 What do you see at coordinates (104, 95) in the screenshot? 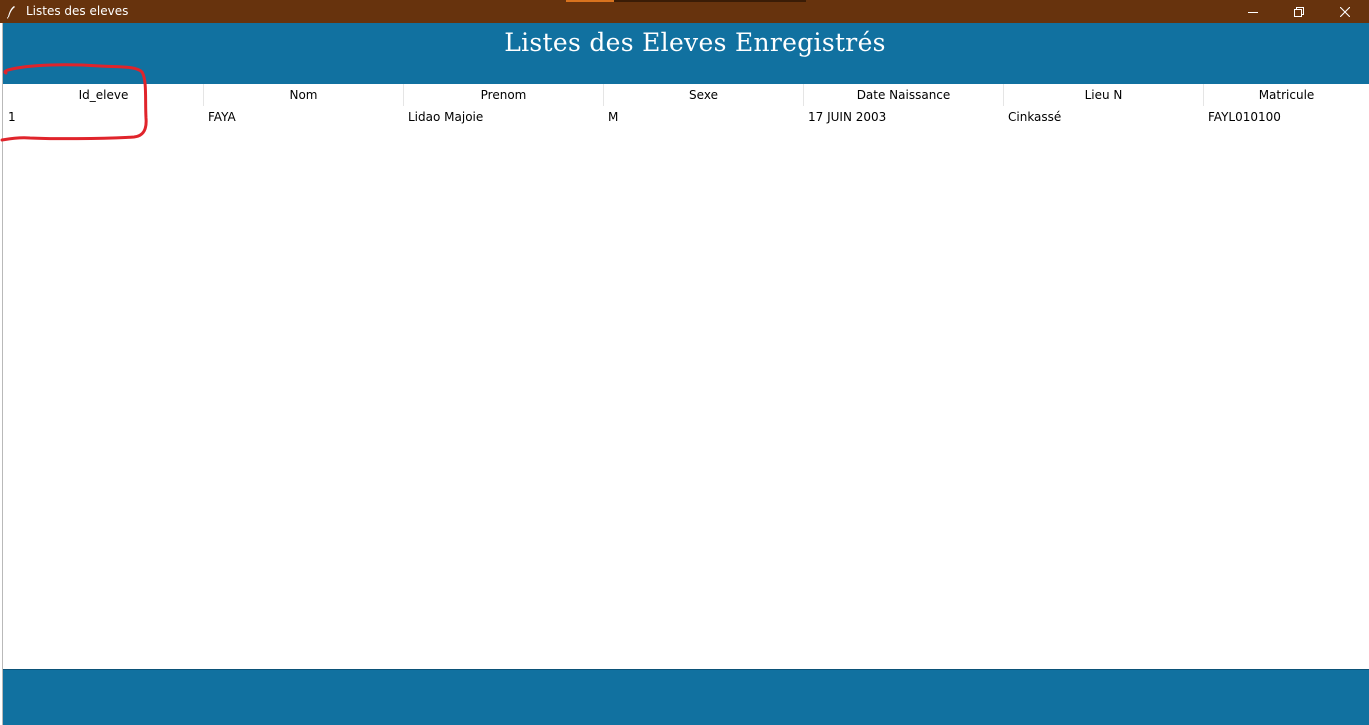
I see `column-header-id-eleve: Id_eleve` at bounding box center [104, 95].